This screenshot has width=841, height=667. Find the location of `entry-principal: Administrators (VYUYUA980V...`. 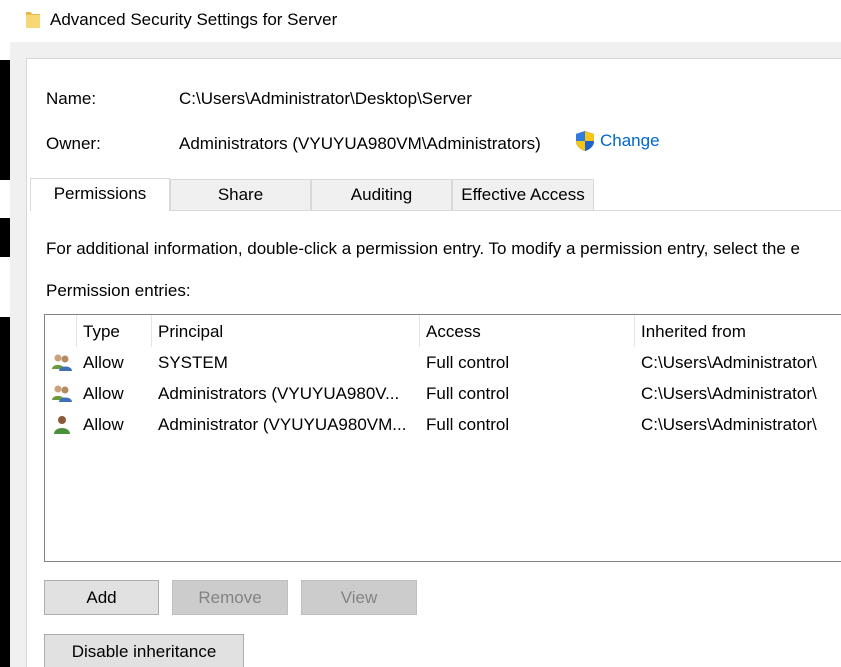

entry-principal: Administrators (VYUYUA980V... is located at coordinates (279, 393).